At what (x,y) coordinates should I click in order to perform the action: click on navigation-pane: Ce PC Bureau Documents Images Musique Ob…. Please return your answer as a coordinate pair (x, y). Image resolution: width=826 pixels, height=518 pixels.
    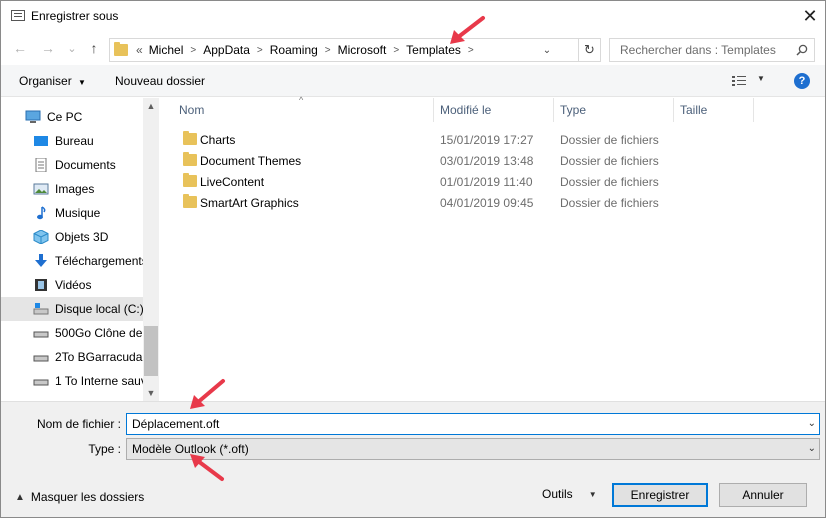
    Looking at the image, I should click on (80, 249).